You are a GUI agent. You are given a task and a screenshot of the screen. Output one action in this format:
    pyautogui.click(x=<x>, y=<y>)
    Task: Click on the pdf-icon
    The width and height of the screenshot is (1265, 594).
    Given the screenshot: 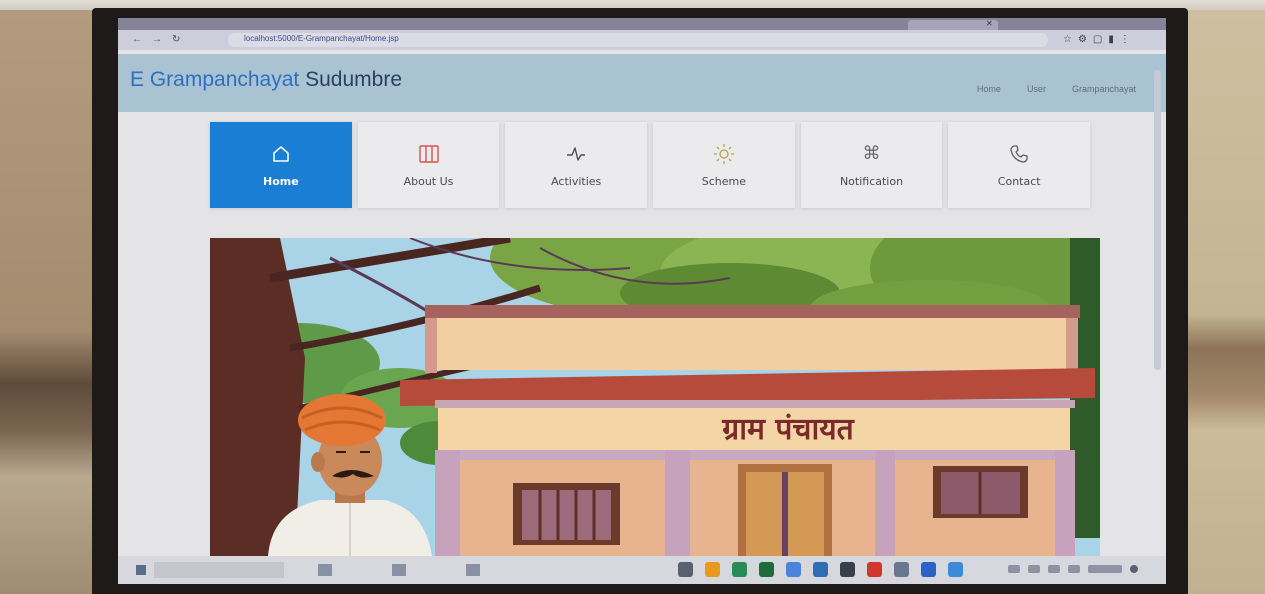 What is the action you would take?
    pyautogui.click(x=874, y=569)
    